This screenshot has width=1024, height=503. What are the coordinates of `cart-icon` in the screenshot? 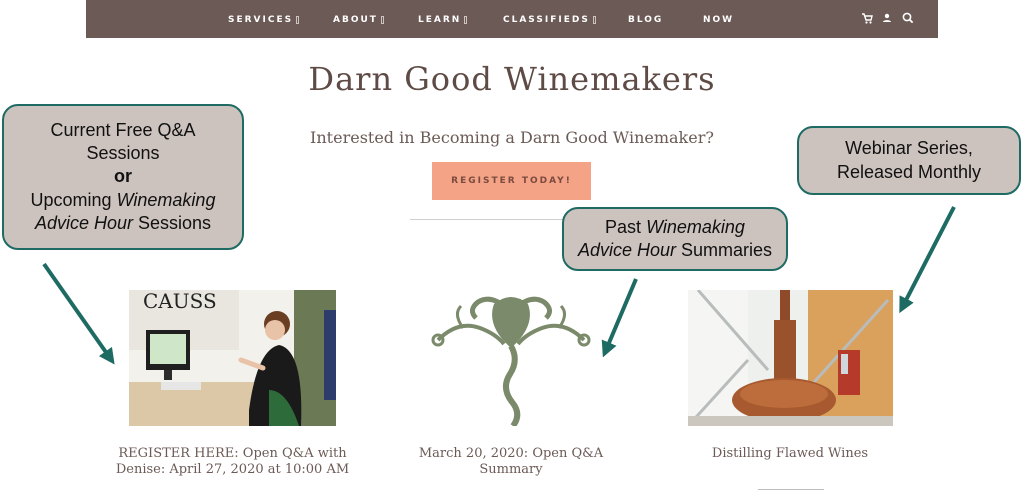 It's located at (868, 18).